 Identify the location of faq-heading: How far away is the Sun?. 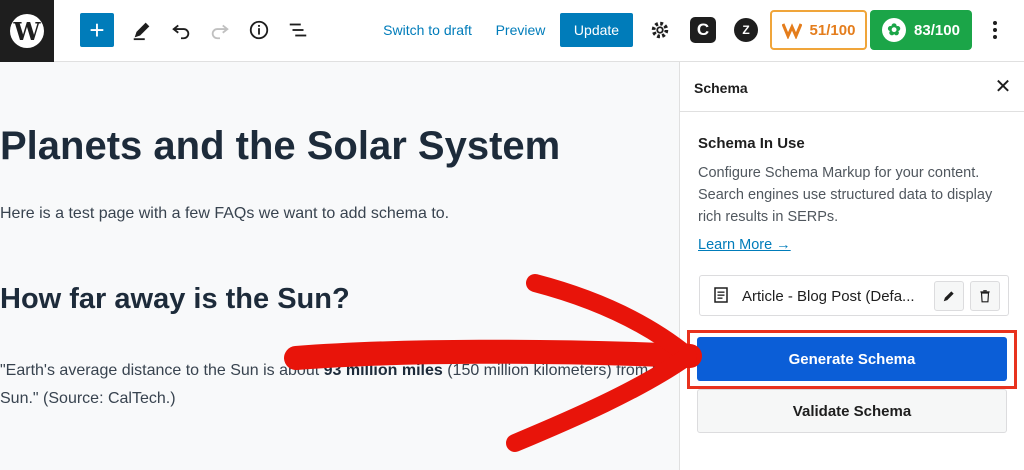
(175, 299).